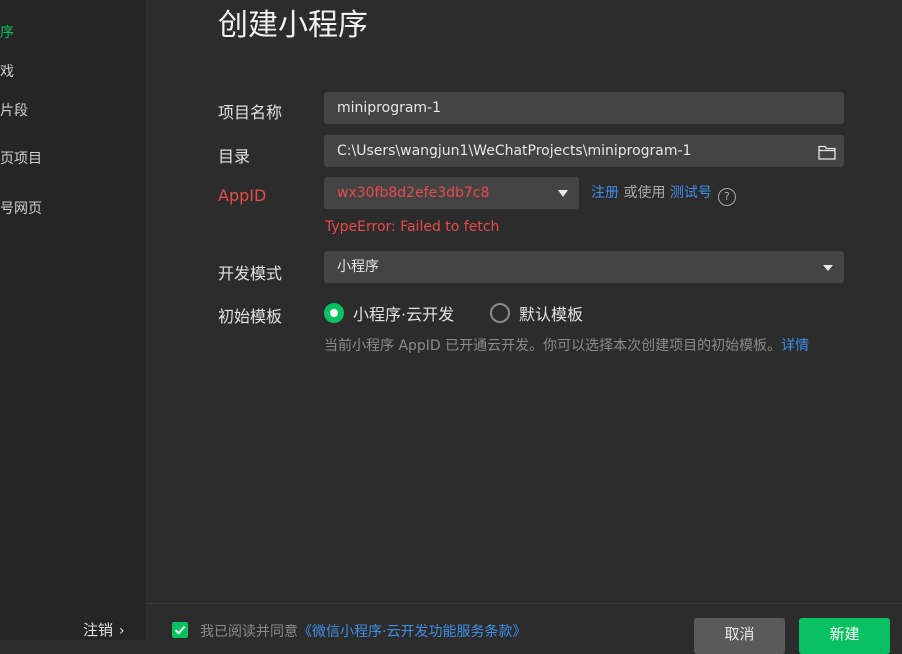  I want to click on radio-checked-icon, so click(334, 313).